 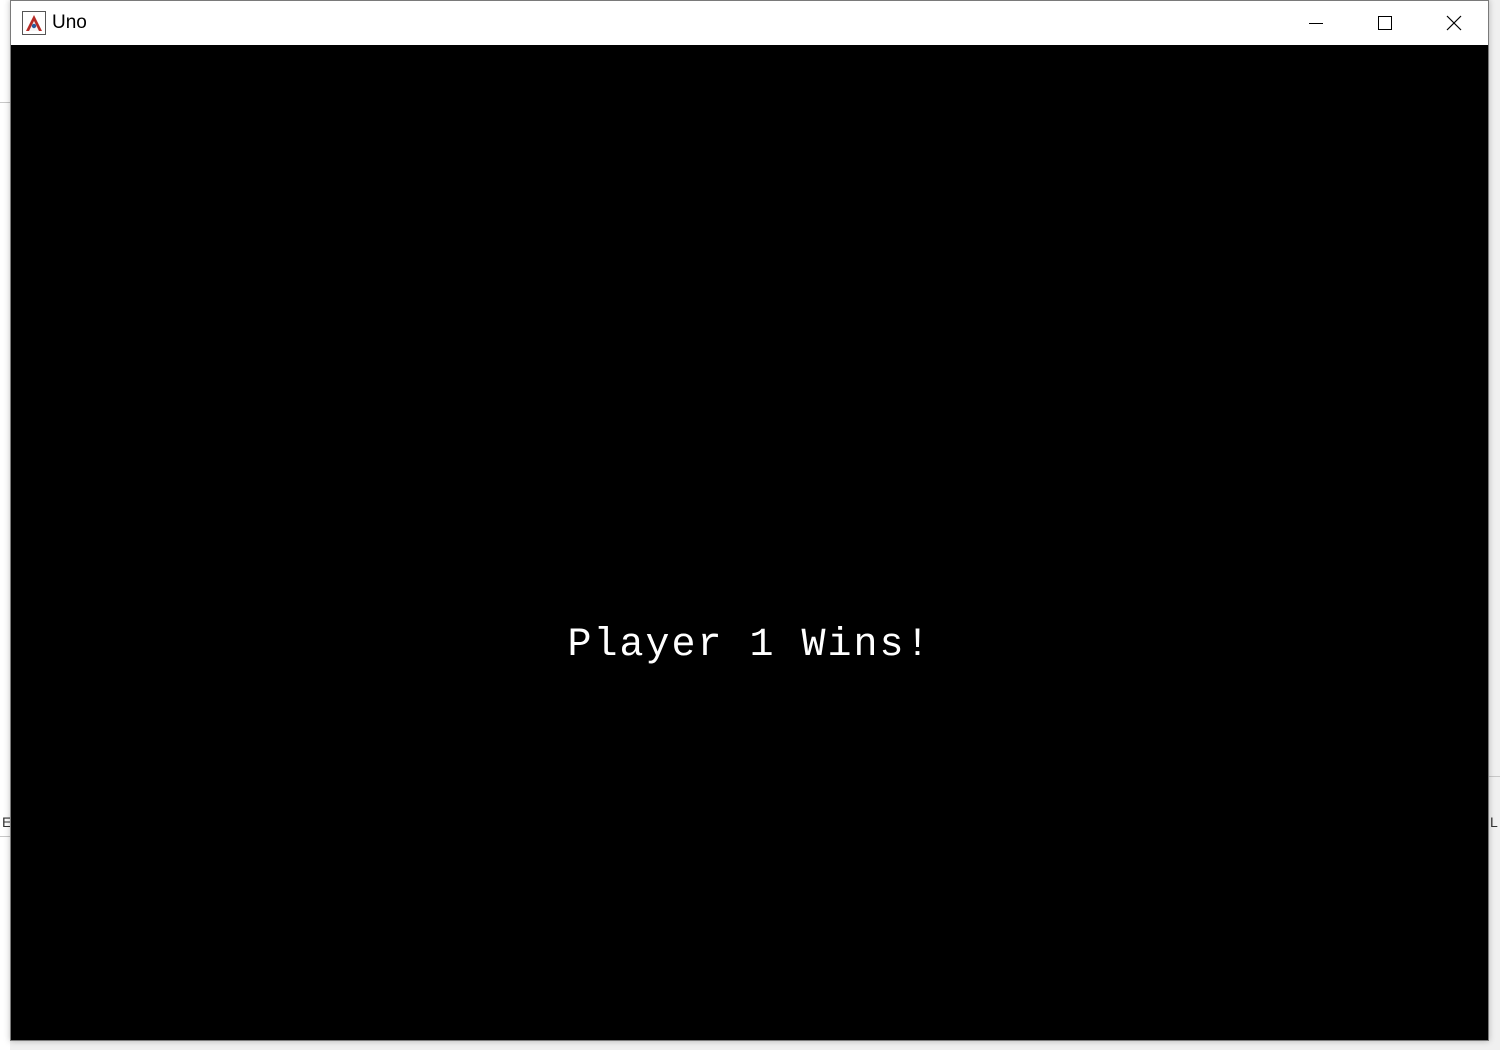 I want to click on minimize-button, so click(x=1316, y=23).